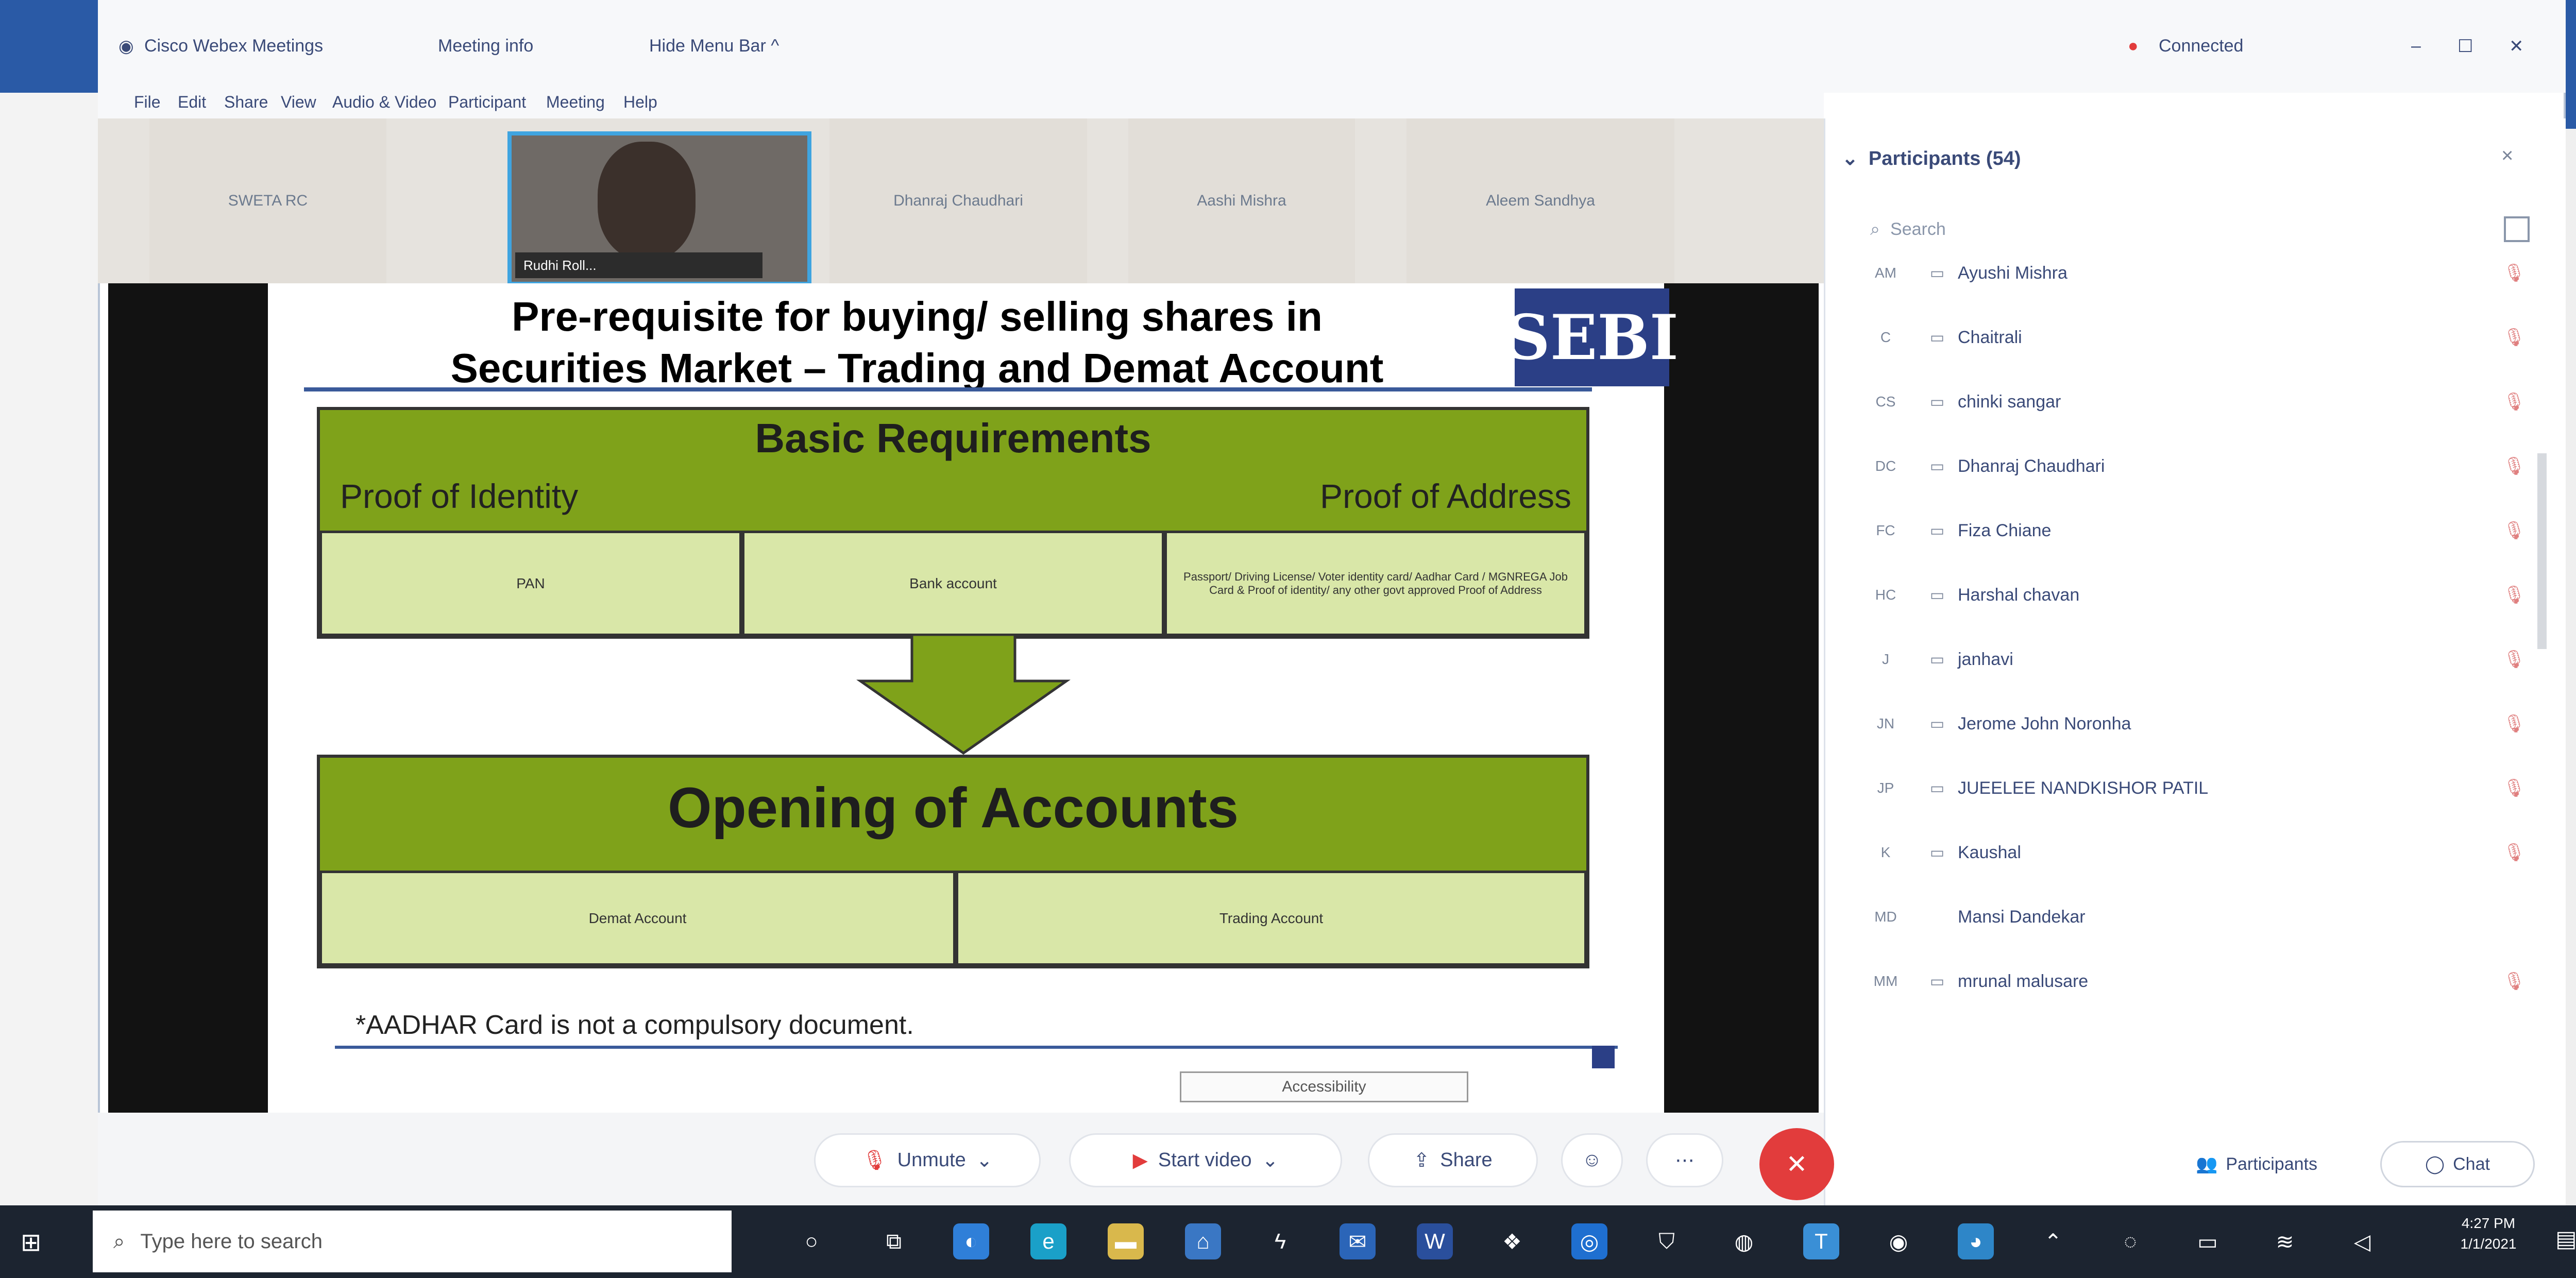 This screenshot has width=2576, height=1278. Describe the element at coordinates (298, 102) in the screenshot. I see `menu-view: View` at that location.